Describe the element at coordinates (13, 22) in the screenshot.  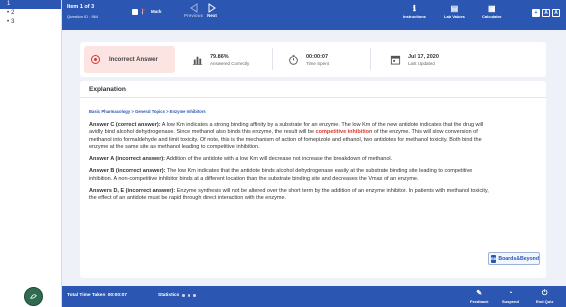
I see `question-number: 3` at that location.